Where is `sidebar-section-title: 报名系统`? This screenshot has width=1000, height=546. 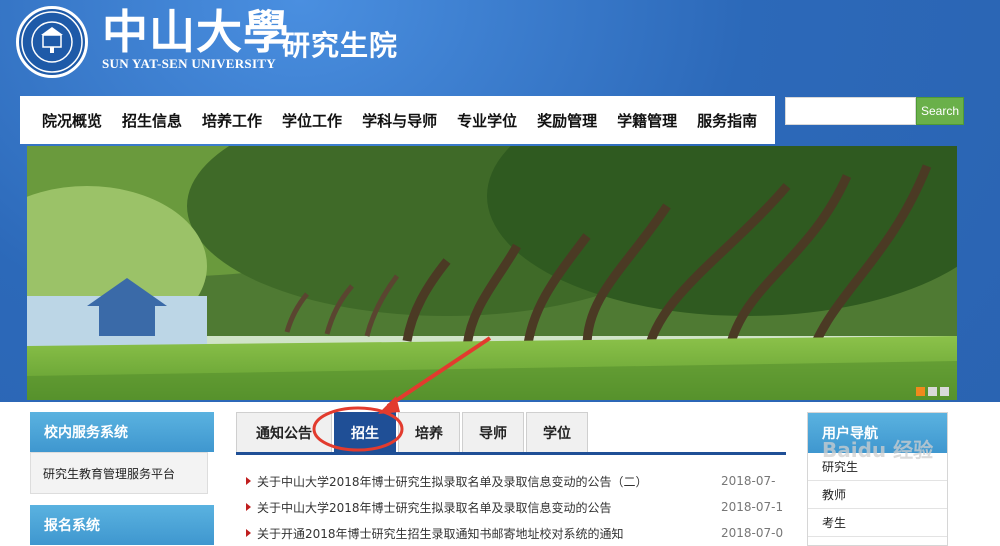
sidebar-section-title: 报名系统 is located at coordinates (122, 525).